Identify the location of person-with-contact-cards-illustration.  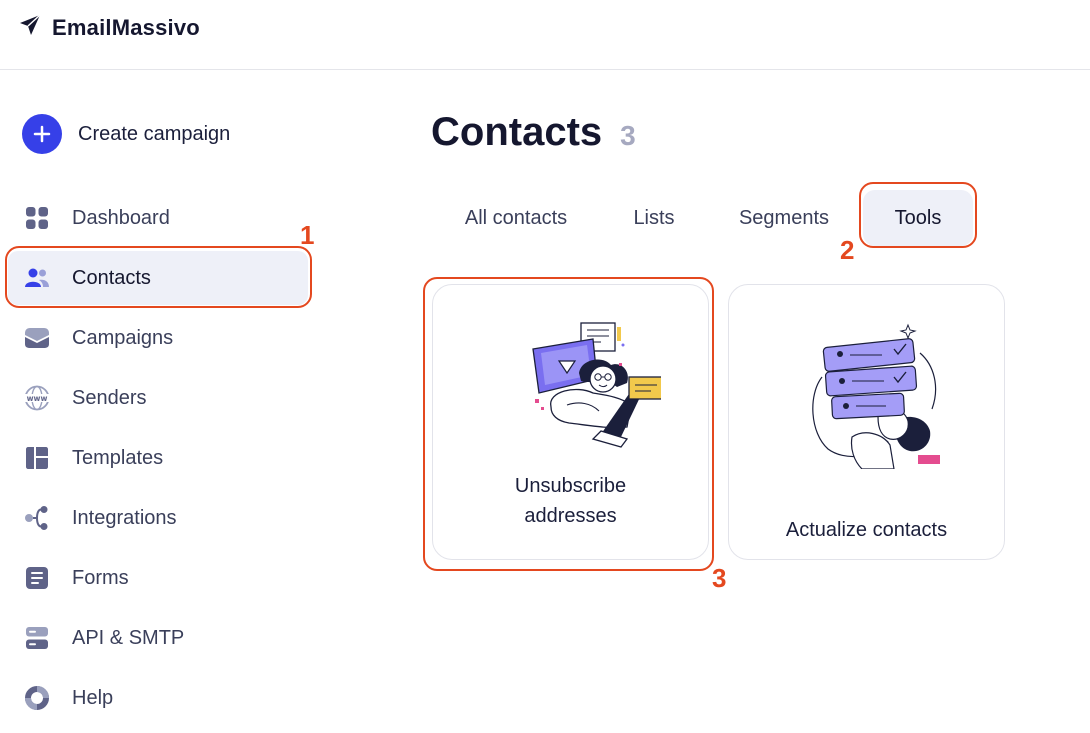
(867, 397).